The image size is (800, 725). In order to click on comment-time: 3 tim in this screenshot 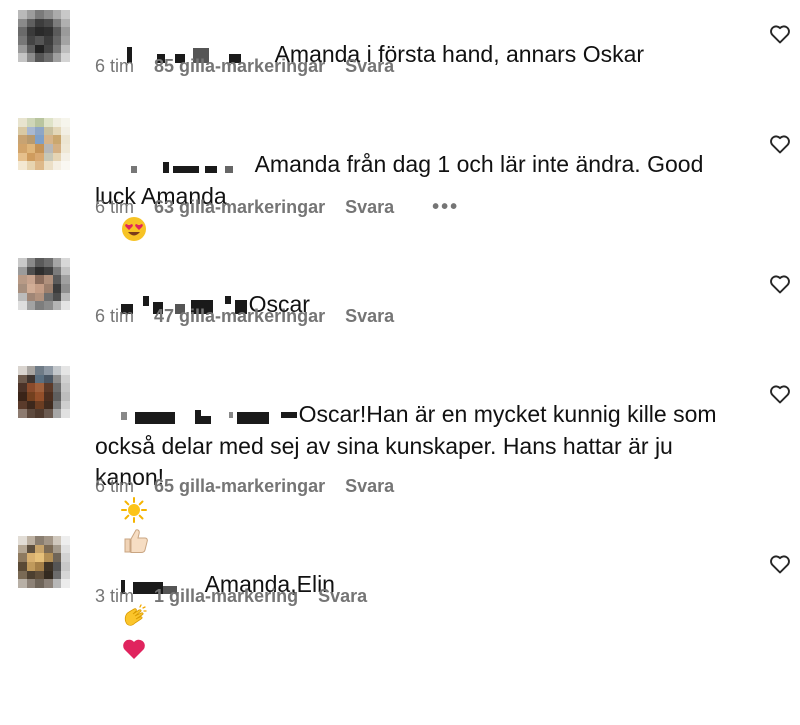, I will do `click(115, 596)`.